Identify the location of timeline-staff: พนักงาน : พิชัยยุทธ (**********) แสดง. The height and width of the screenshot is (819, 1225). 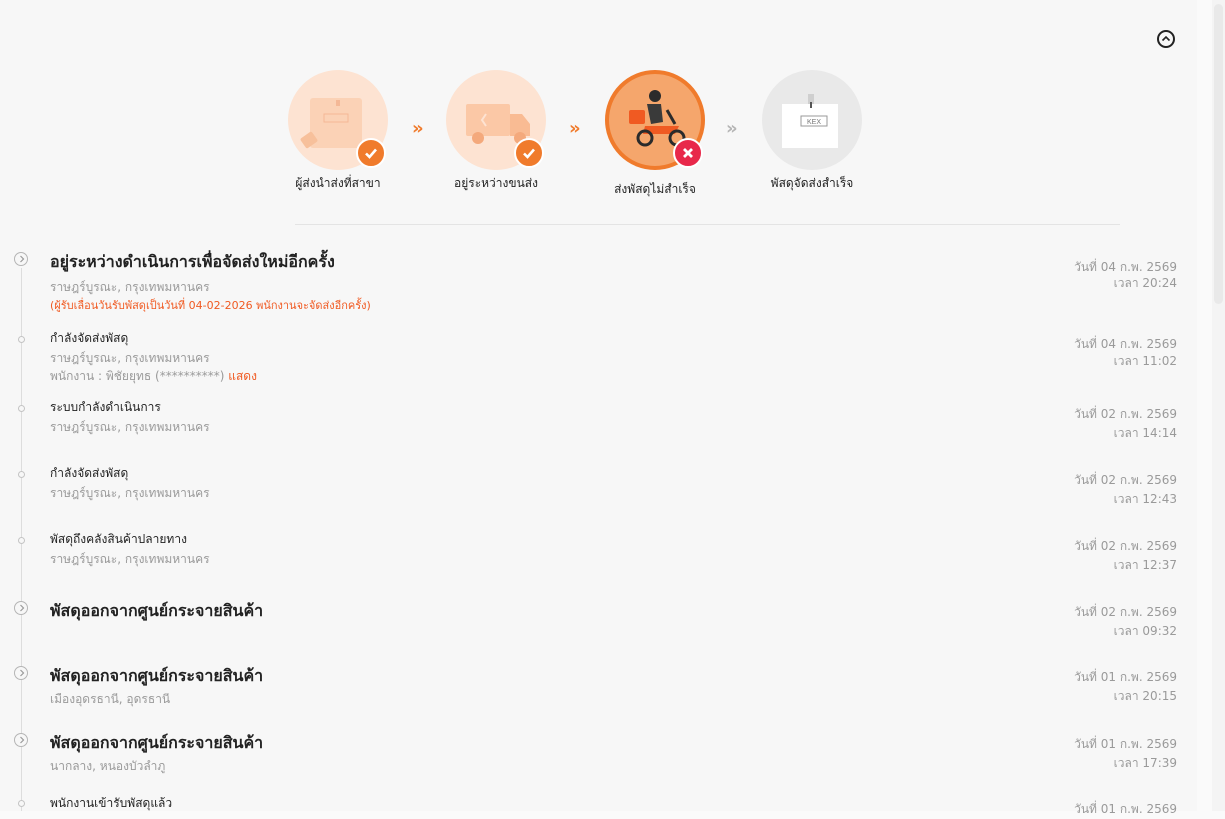
(153, 376).